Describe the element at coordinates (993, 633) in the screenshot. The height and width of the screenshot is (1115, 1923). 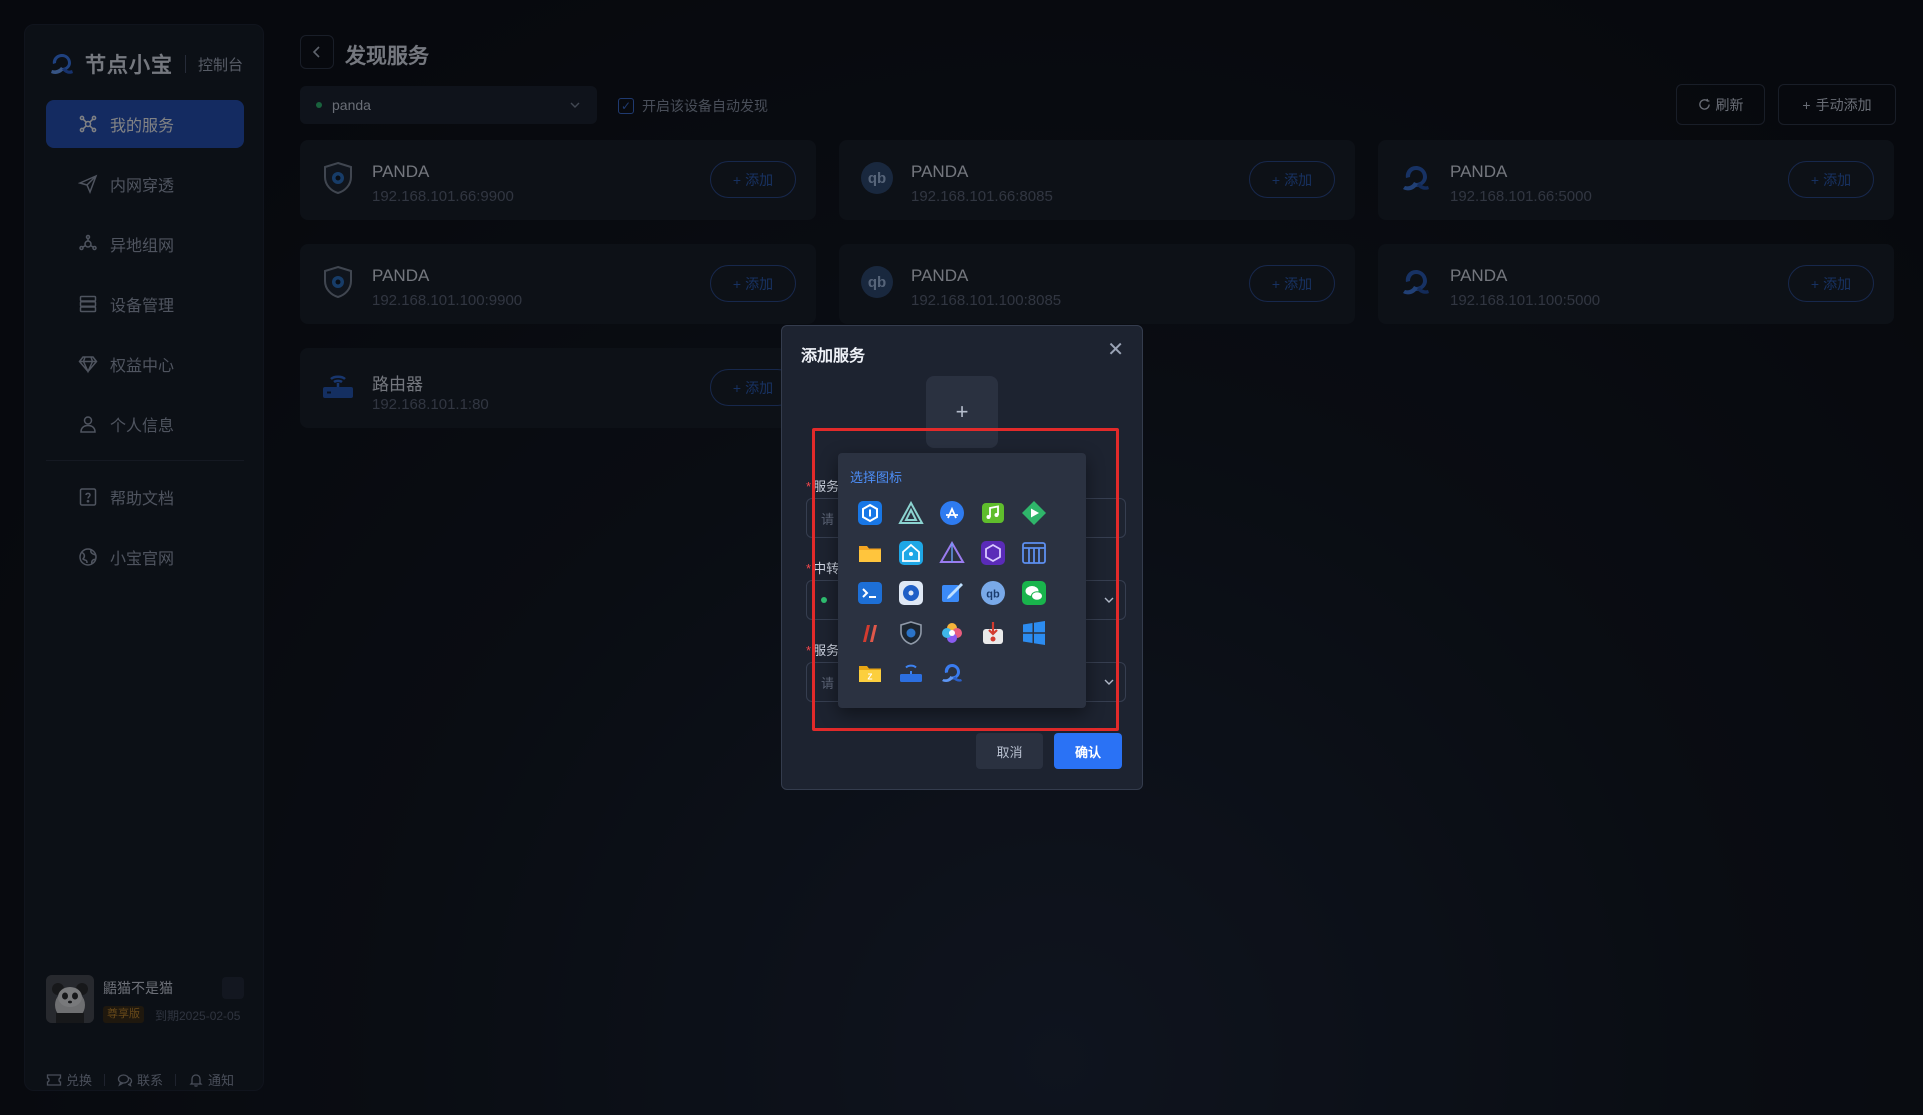
I see `downloader-icon` at that location.